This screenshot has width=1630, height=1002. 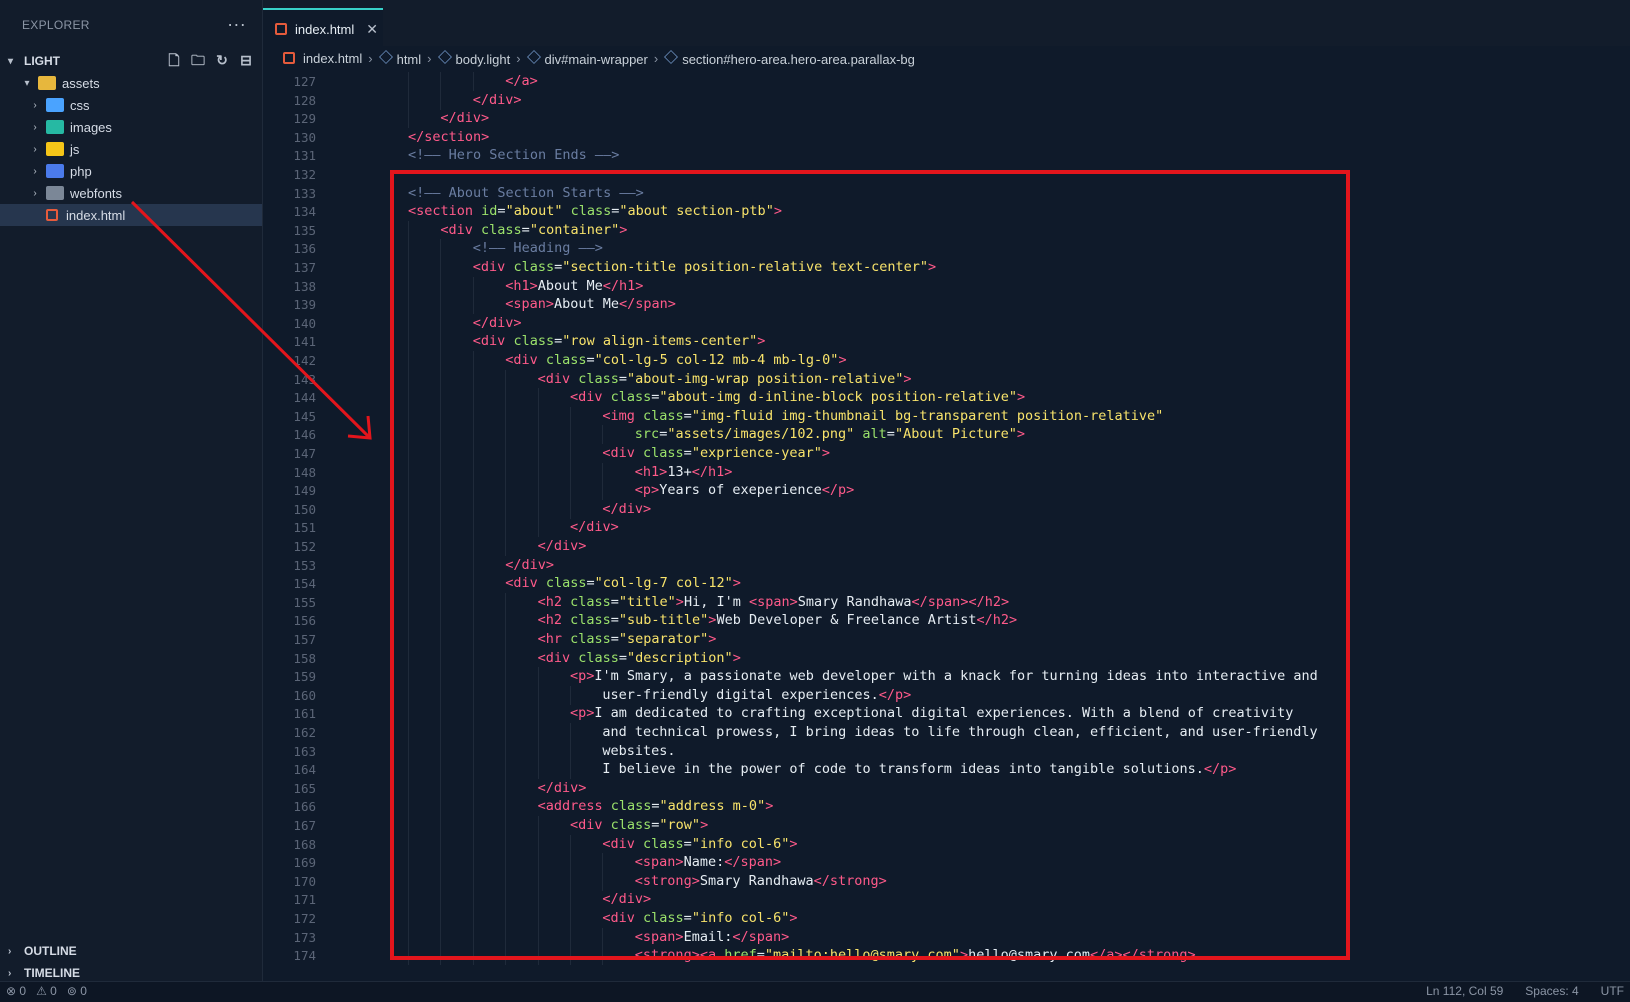 What do you see at coordinates (946, 491) in the screenshot?
I see `code-line: 149 <p>Years of exeperience</p>` at bounding box center [946, 491].